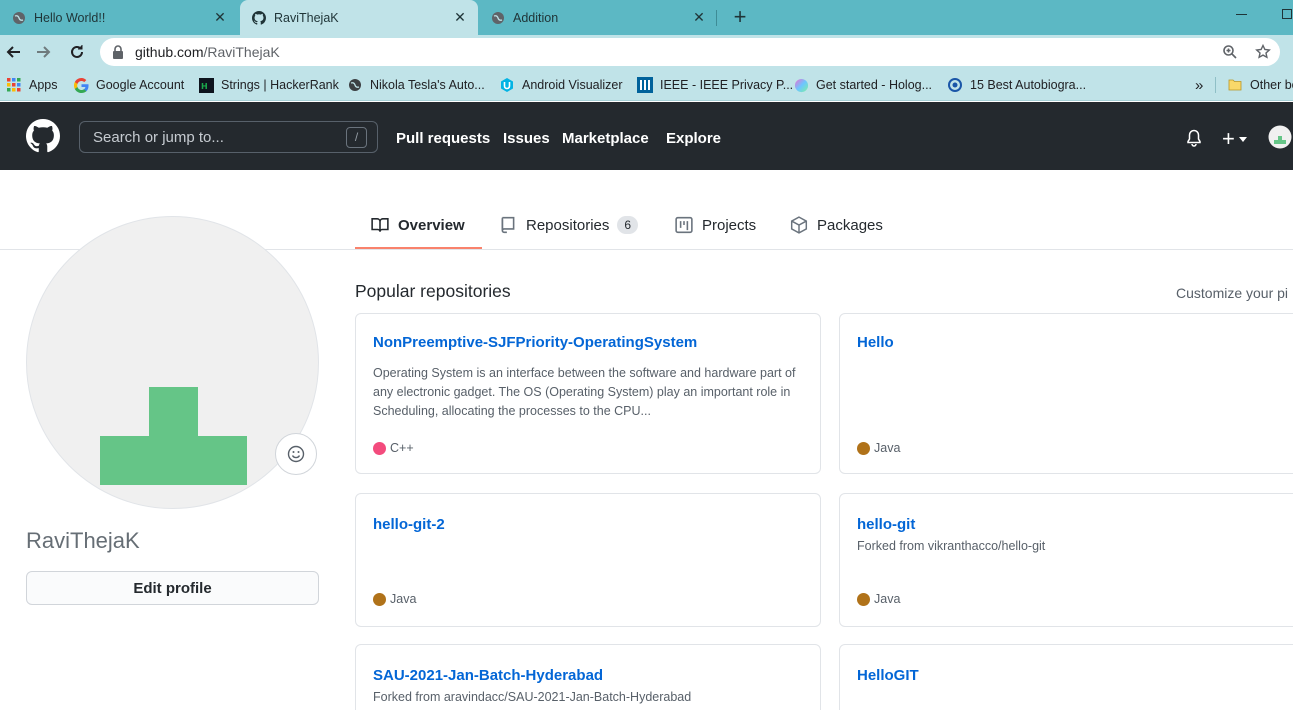 The width and height of the screenshot is (1293, 710). I want to click on create-new-button: +, so click(1234, 139).